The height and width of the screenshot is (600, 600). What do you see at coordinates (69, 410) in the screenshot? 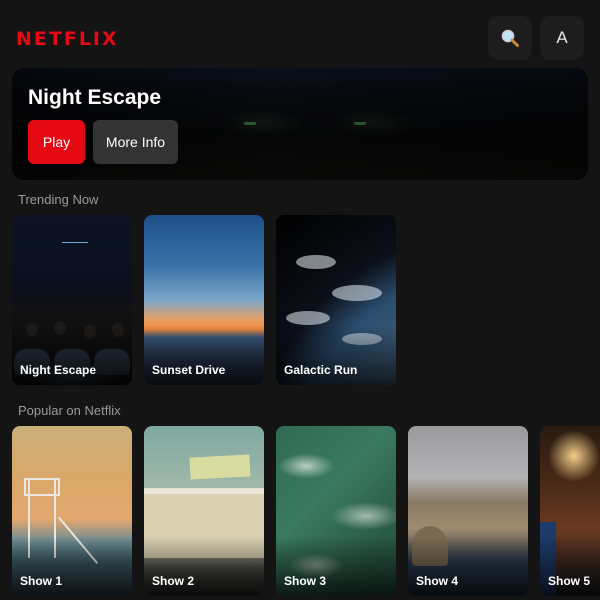
I see `row-title-popular: Popular on Netflix` at bounding box center [69, 410].